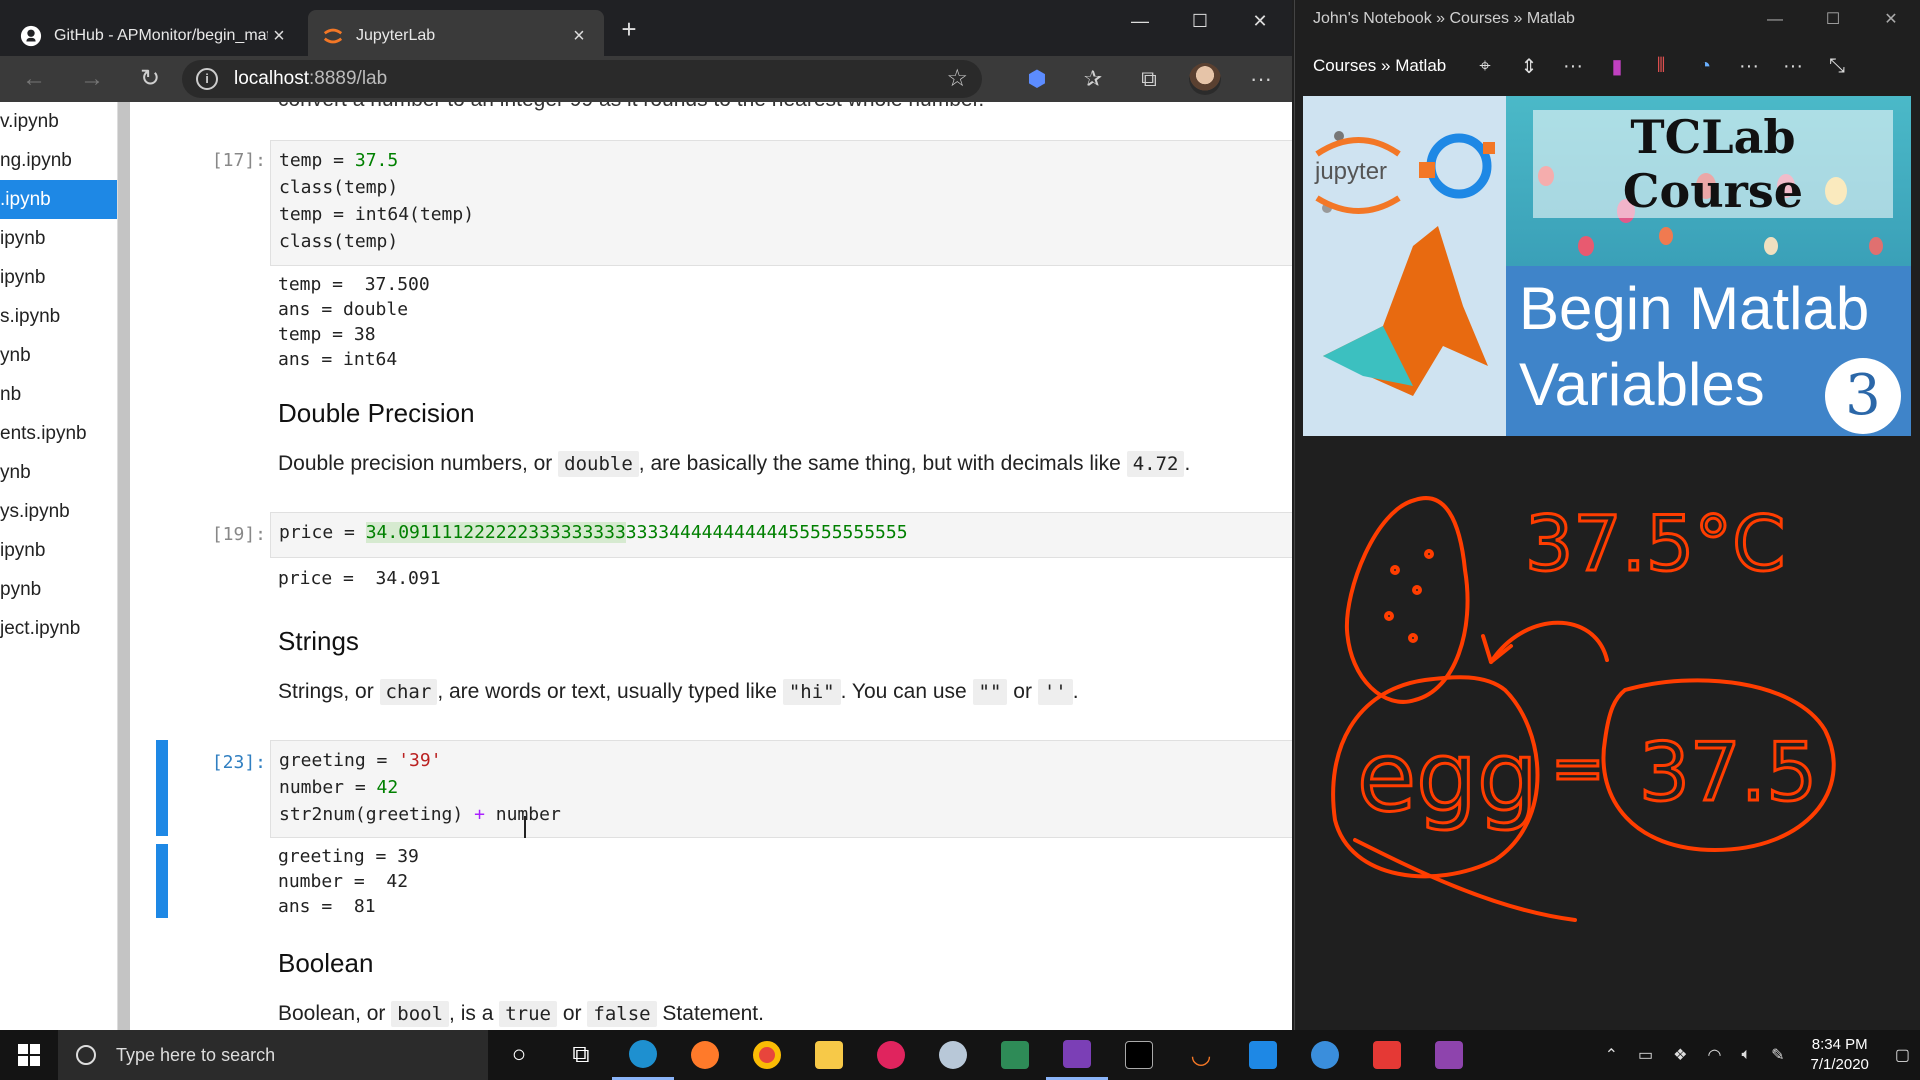 Image resolution: width=1920 pixels, height=1080 pixels. What do you see at coordinates (58, 121) in the screenshot?
I see `file-item: v.ipynb` at bounding box center [58, 121].